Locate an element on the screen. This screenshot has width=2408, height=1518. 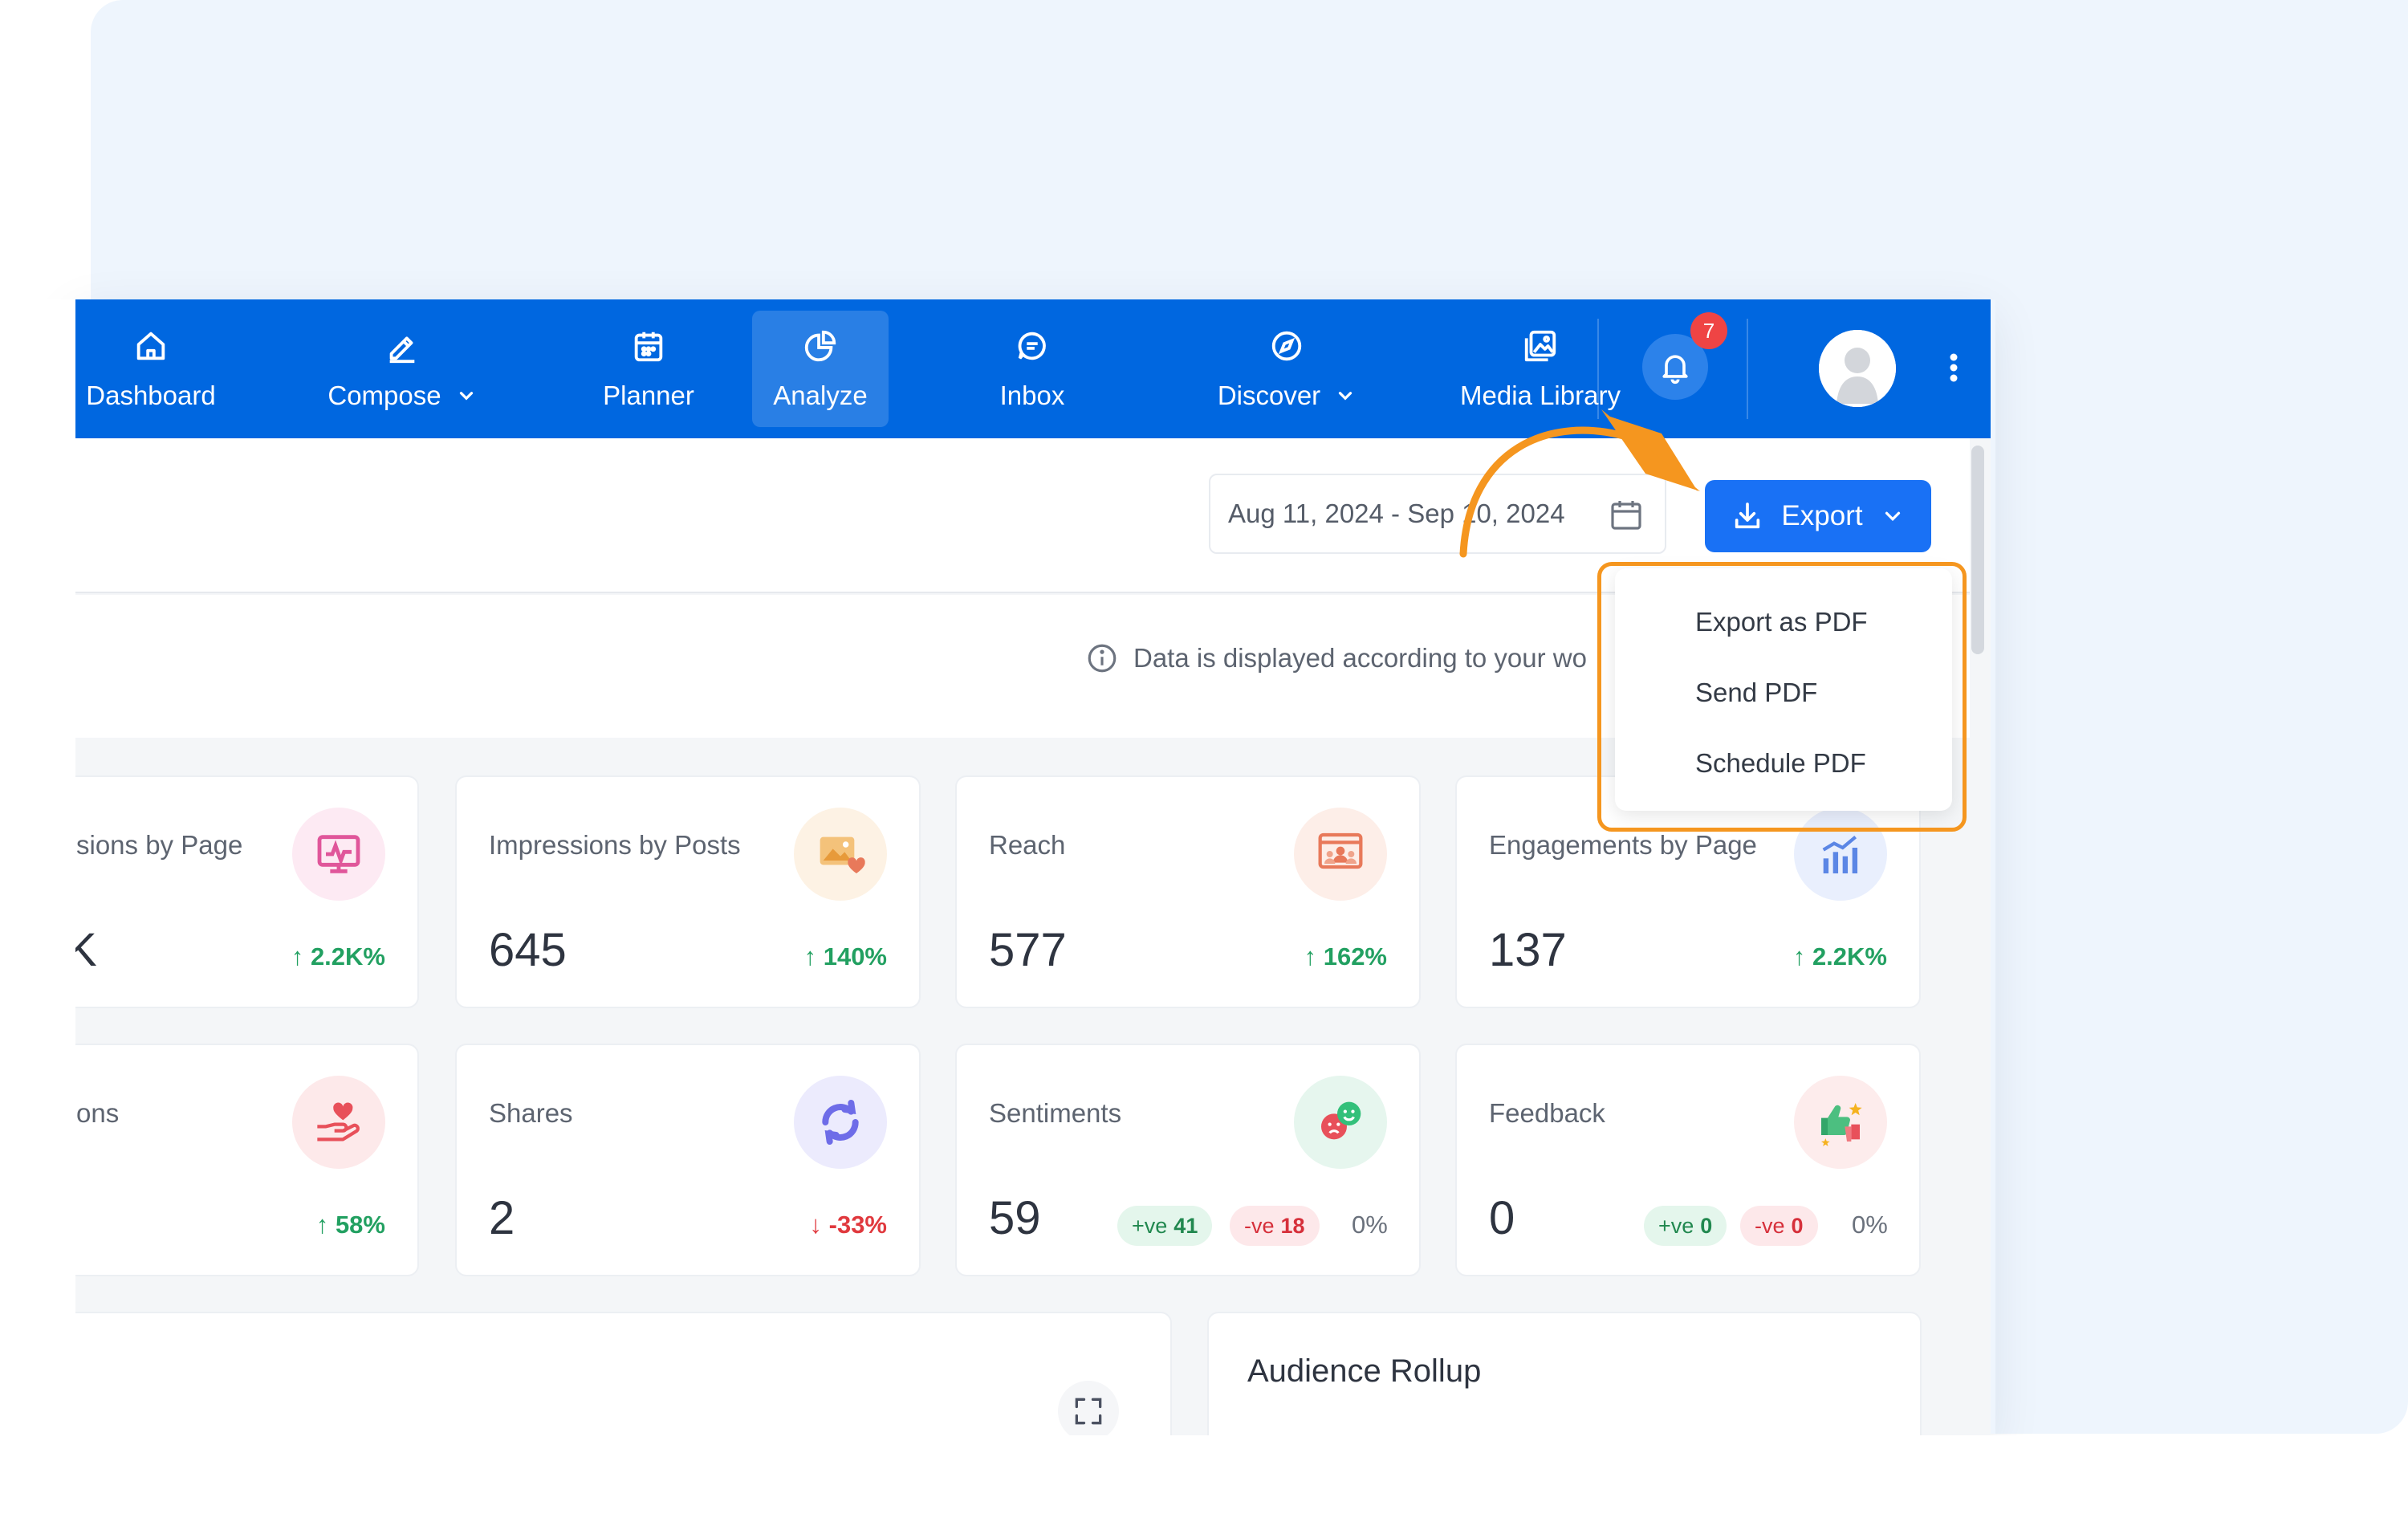
nav-label: Dashboard is located at coordinates (151, 395).